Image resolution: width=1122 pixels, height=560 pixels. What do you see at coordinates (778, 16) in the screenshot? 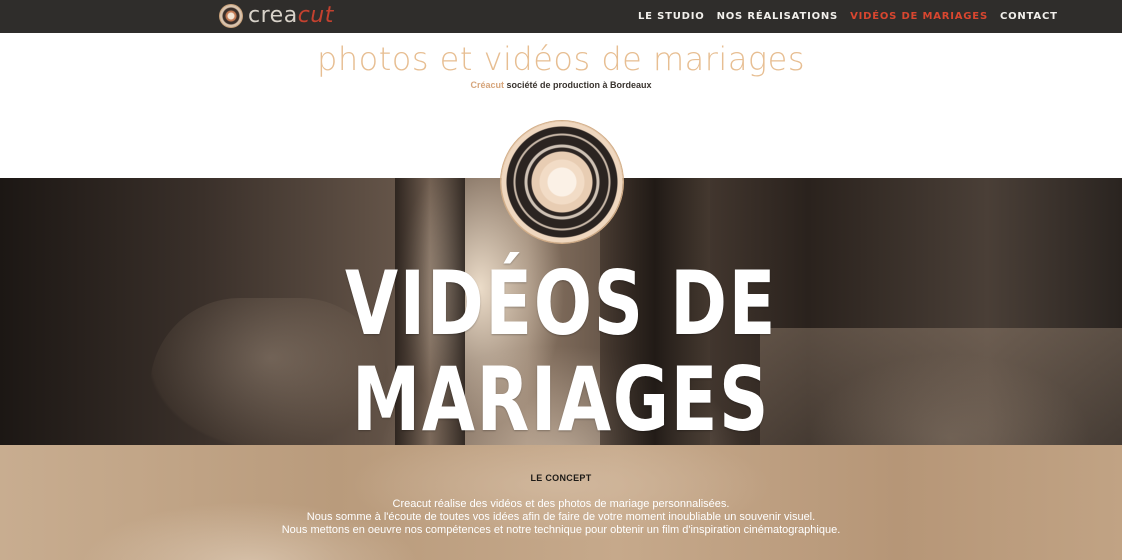
I see `nav-nos-realisations: NOS RÉALISATIONS` at bounding box center [778, 16].